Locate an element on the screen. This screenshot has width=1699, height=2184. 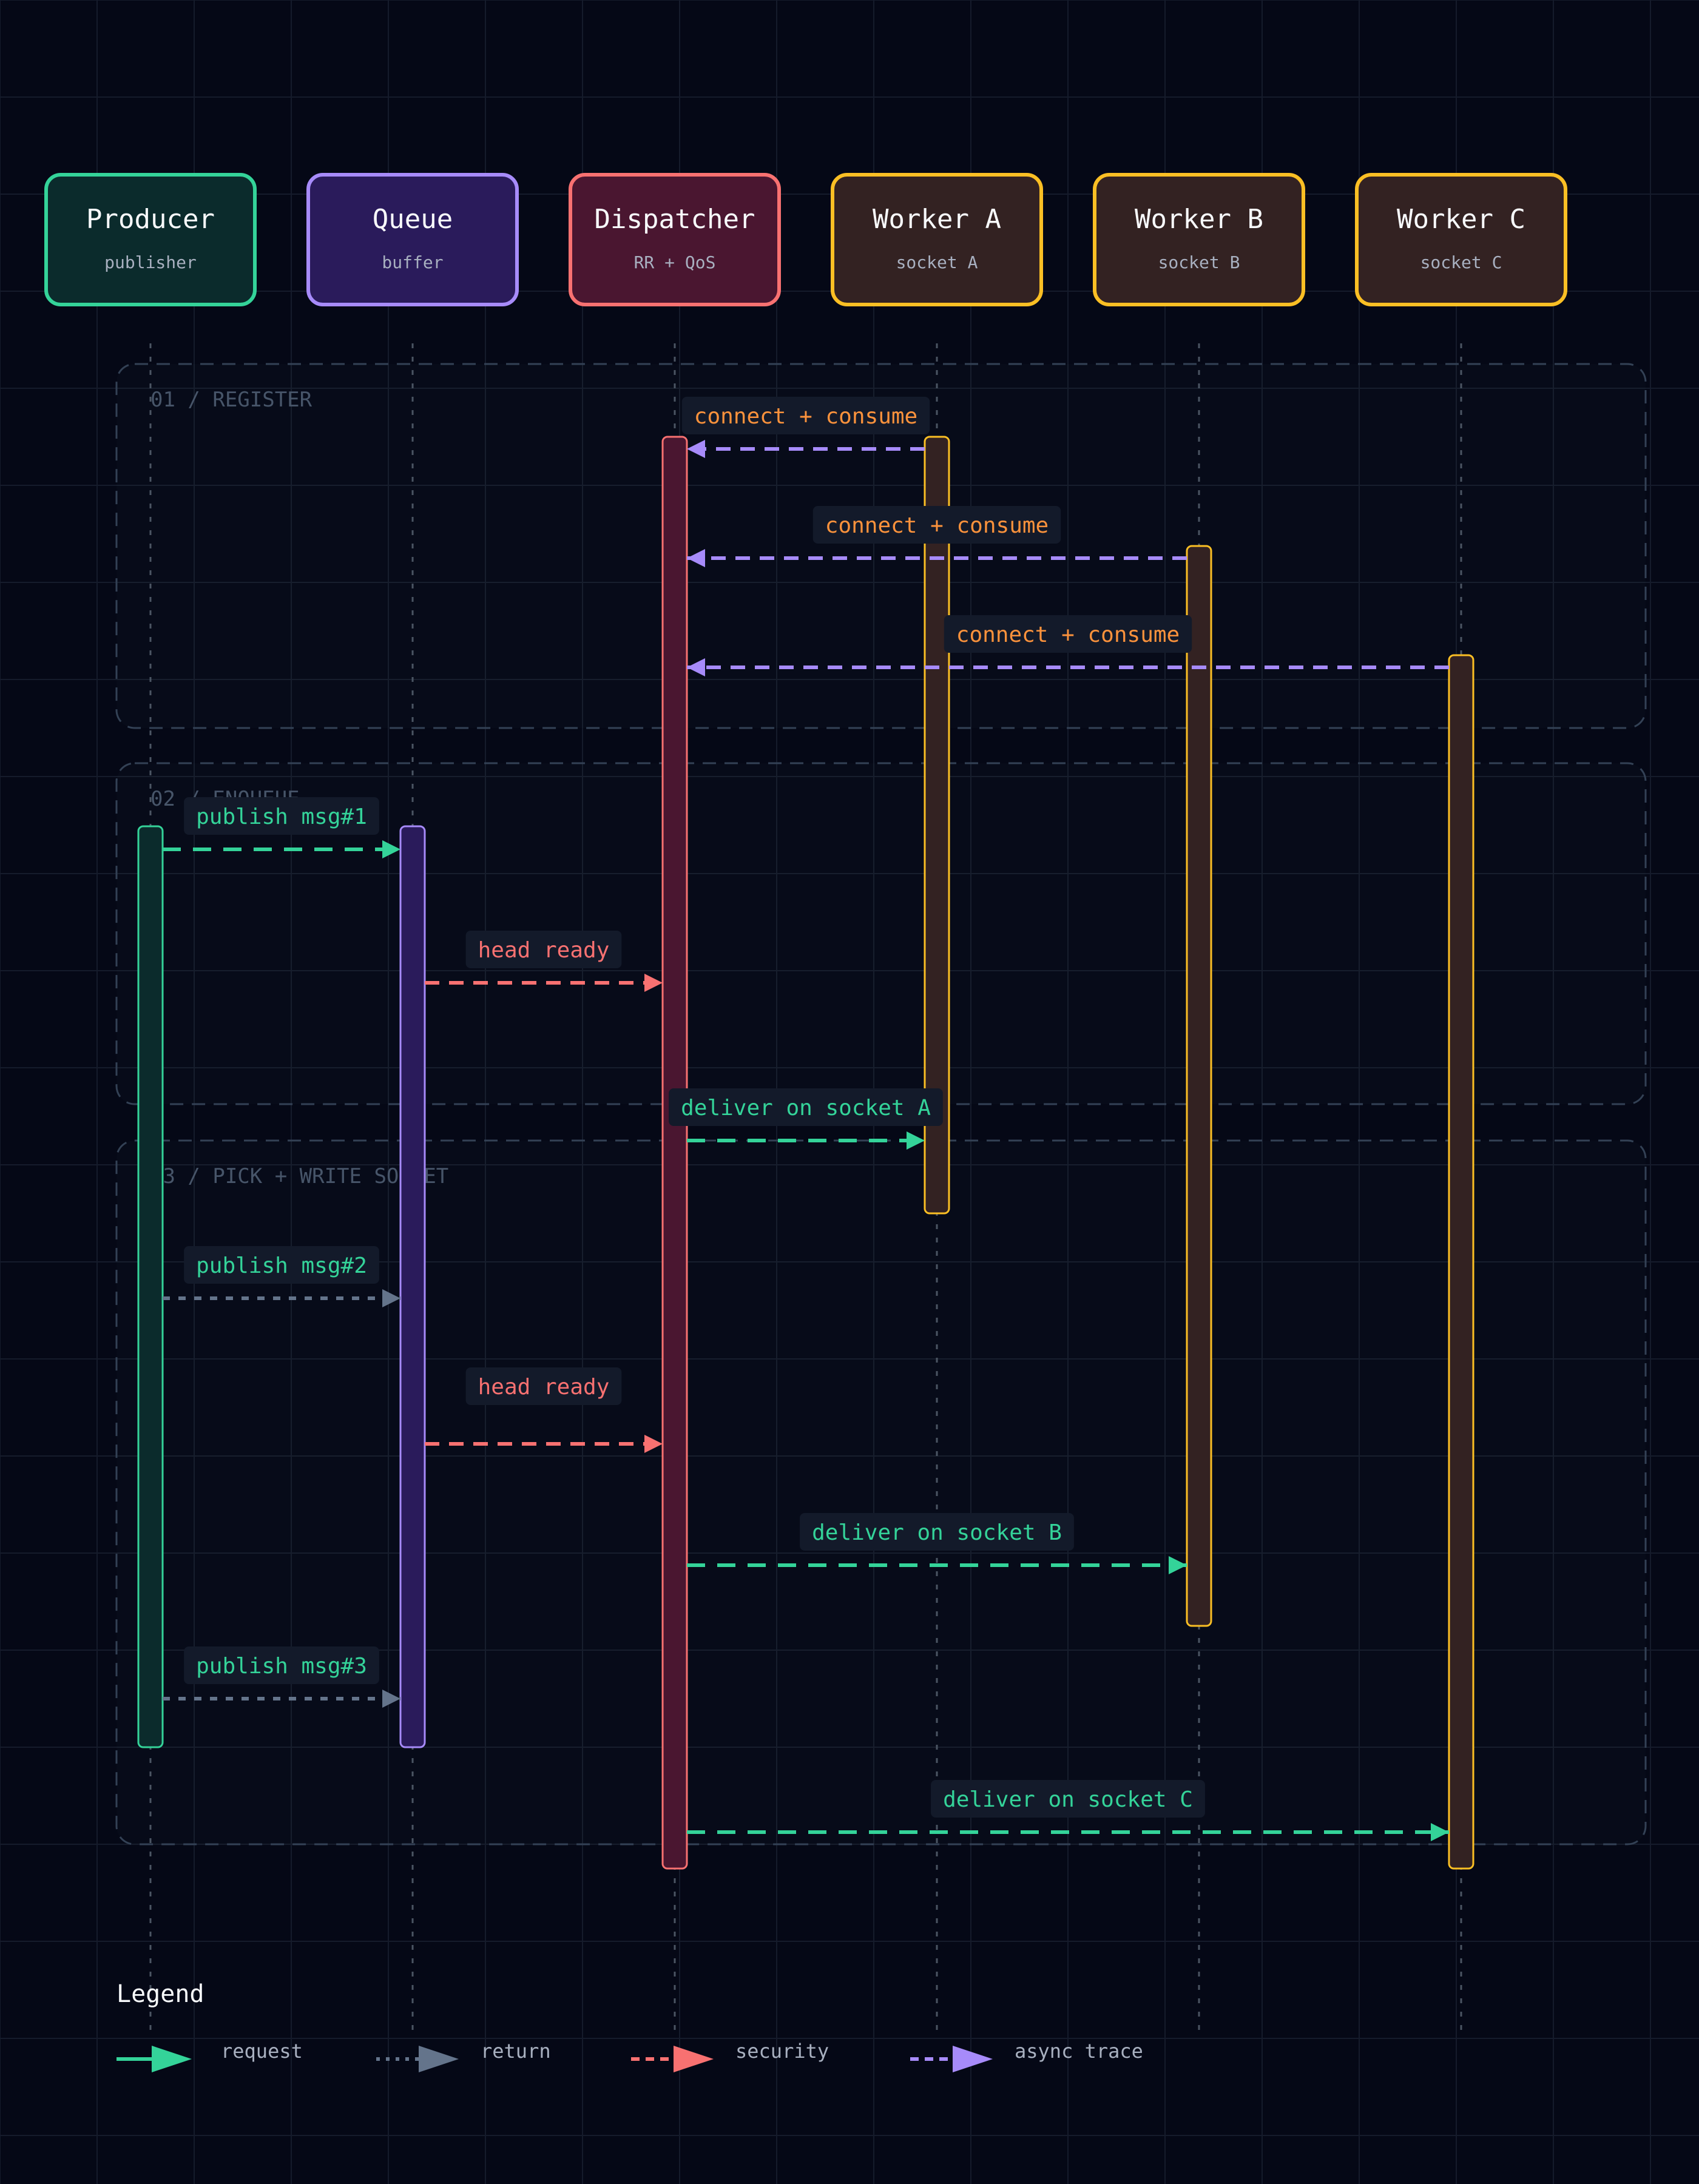
message-label: deliver on socket C is located at coordinates (1068, 1799).